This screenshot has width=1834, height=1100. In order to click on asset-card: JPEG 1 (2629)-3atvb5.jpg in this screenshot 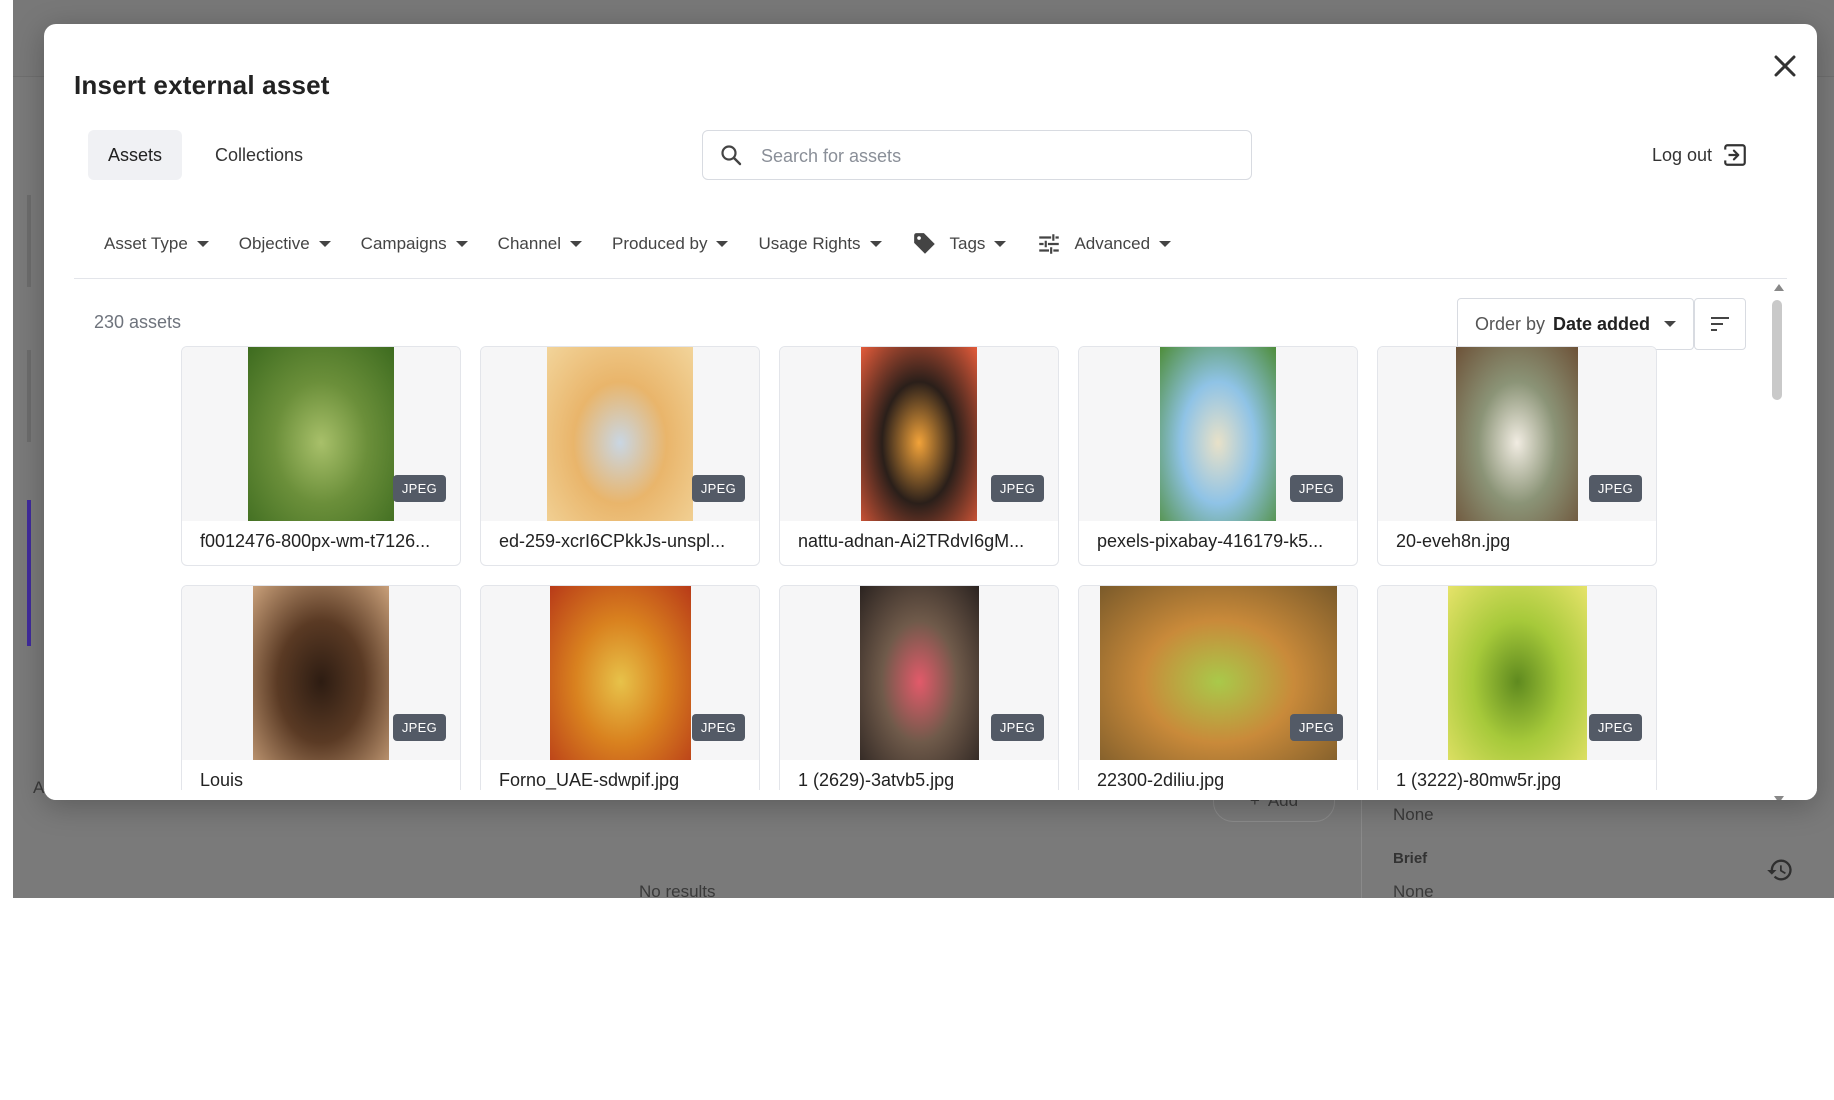, I will do `click(919, 687)`.